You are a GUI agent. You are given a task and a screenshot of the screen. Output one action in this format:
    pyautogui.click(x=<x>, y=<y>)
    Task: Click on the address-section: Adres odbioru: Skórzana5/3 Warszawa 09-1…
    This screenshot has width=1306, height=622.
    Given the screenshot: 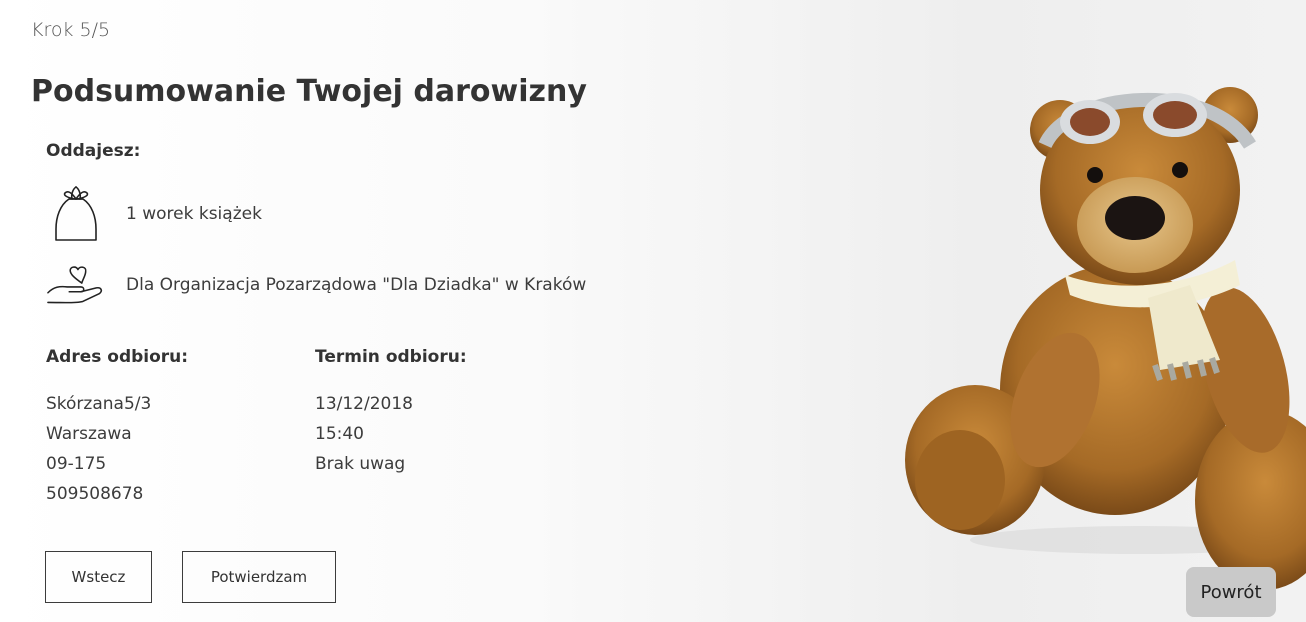 What is the action you would take?
    pyautogui.click(x=117, y=428)
    